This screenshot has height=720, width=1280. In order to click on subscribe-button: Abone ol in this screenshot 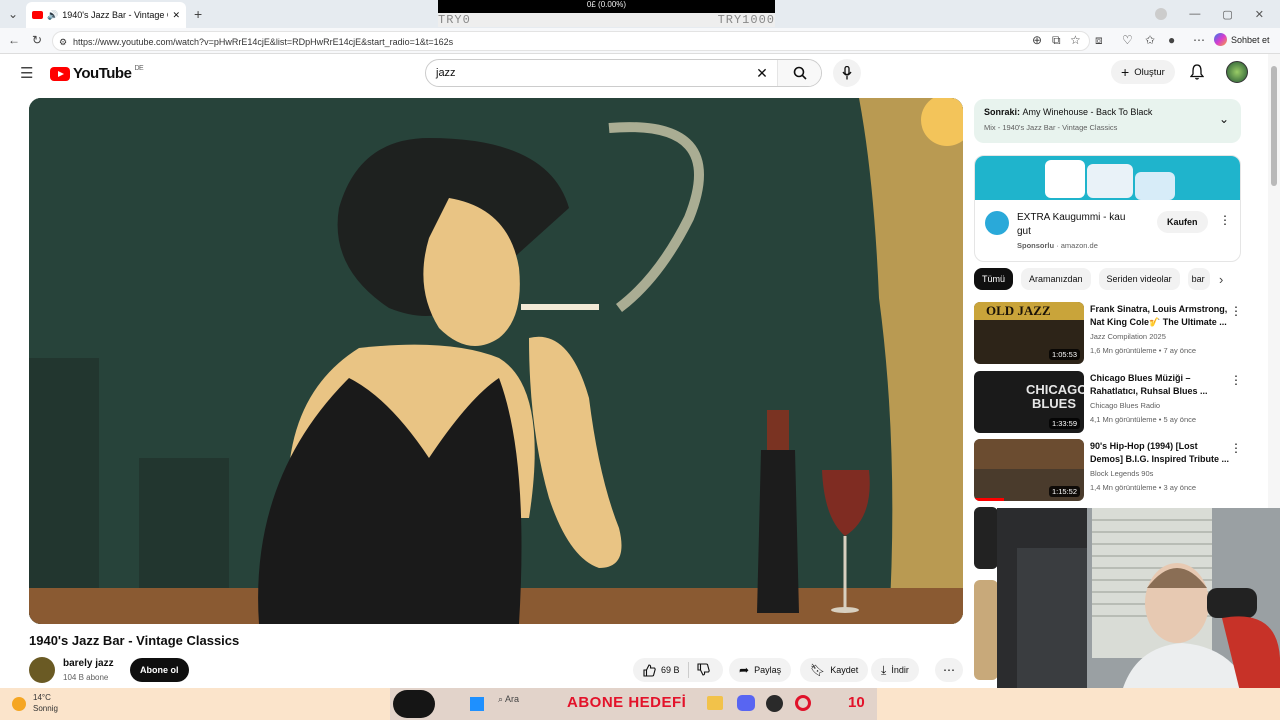, I will do `click(159, 670)`.